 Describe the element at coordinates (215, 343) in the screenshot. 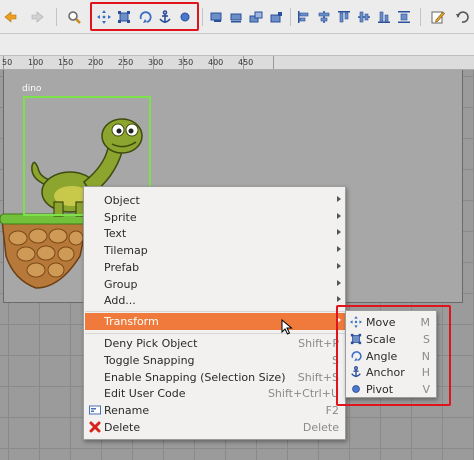

I see `menu-item-deny-pick: Deny Pick Object Shift+P` at that location.